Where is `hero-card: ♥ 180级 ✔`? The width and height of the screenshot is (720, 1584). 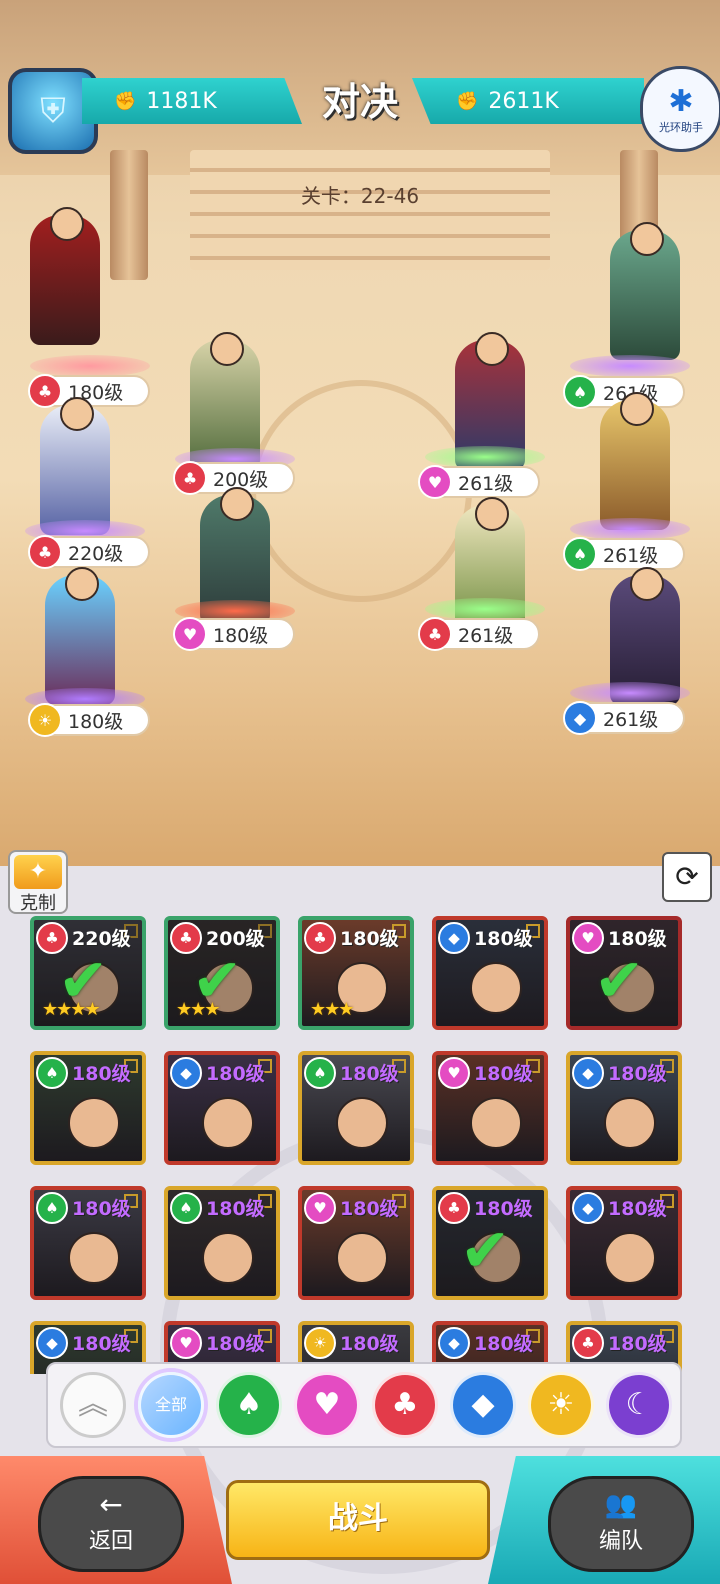 hero-card: ♥ 180级 ✔ is located at coordinates (624, 973).